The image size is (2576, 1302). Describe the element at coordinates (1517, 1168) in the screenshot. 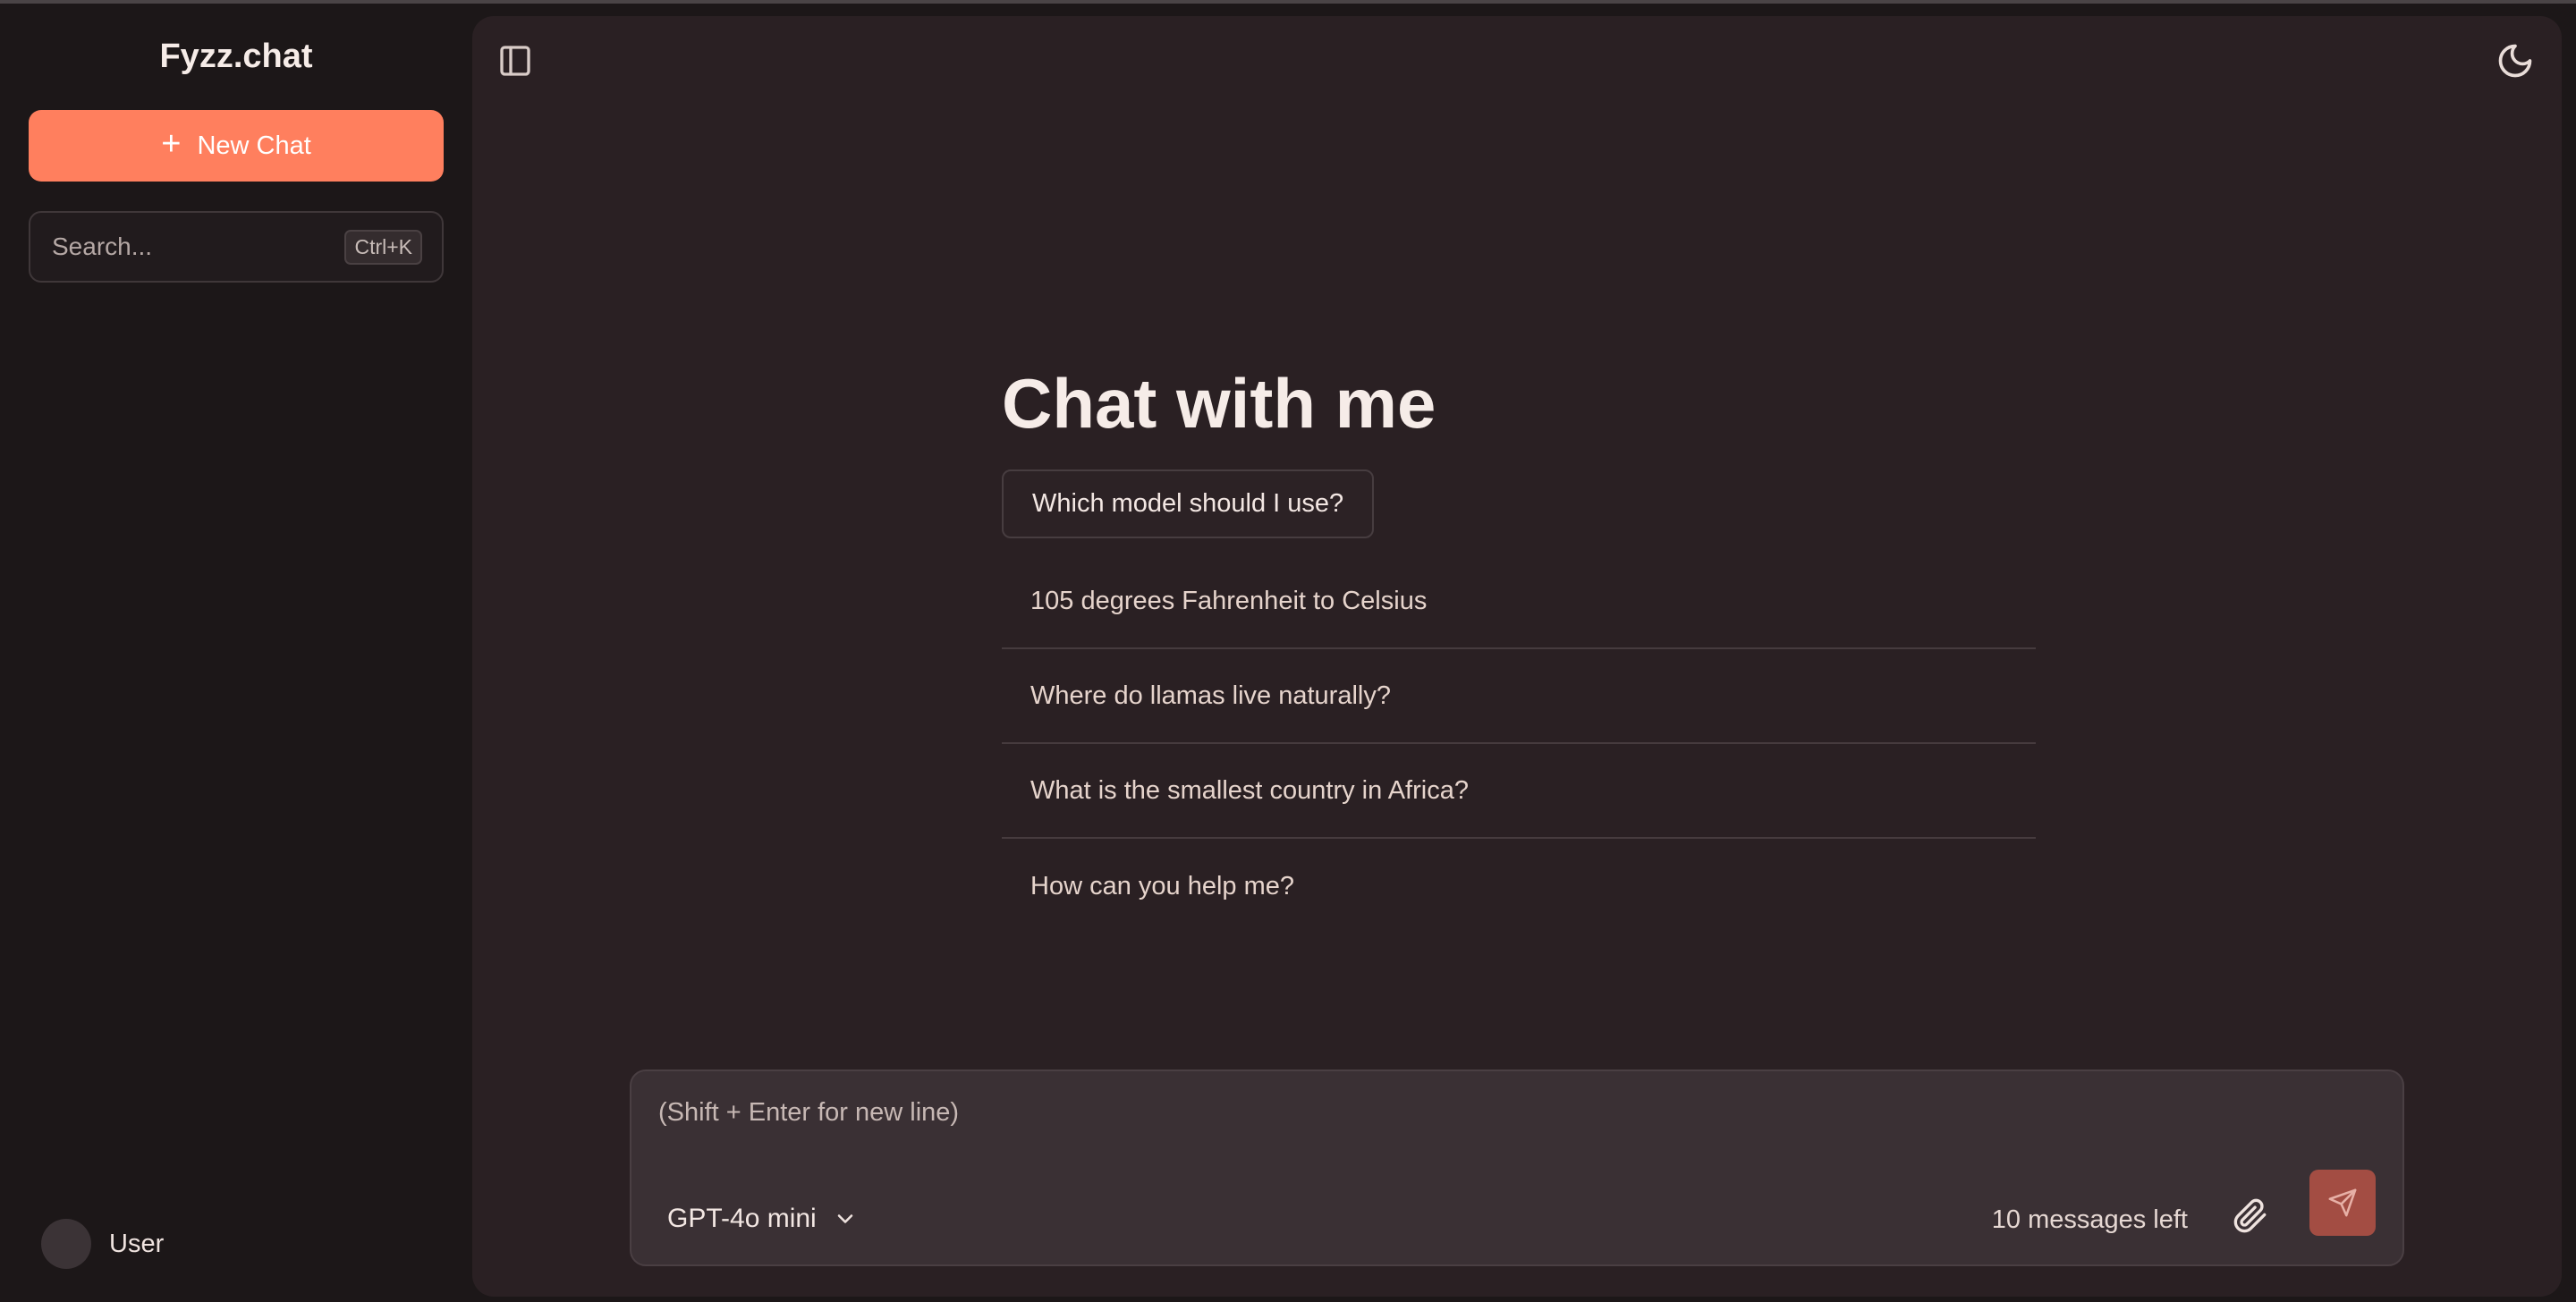

I see `message-composer: GPT-4o mini 10 messages left` at that location.